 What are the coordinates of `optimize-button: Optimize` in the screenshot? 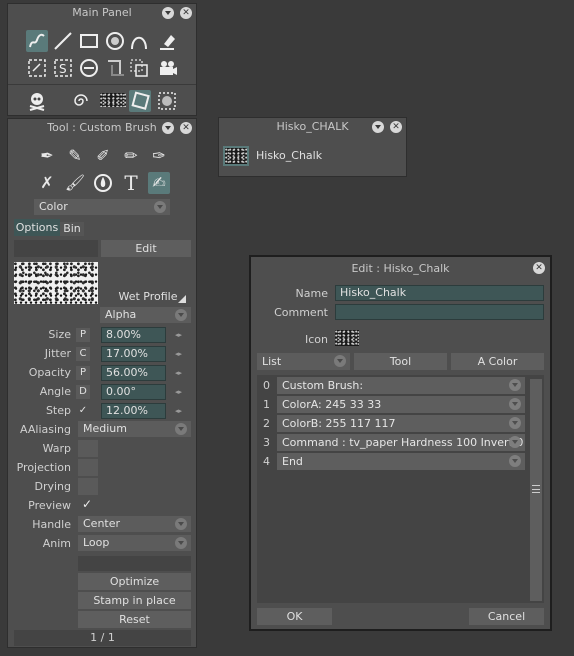 It's located at (134, 581).